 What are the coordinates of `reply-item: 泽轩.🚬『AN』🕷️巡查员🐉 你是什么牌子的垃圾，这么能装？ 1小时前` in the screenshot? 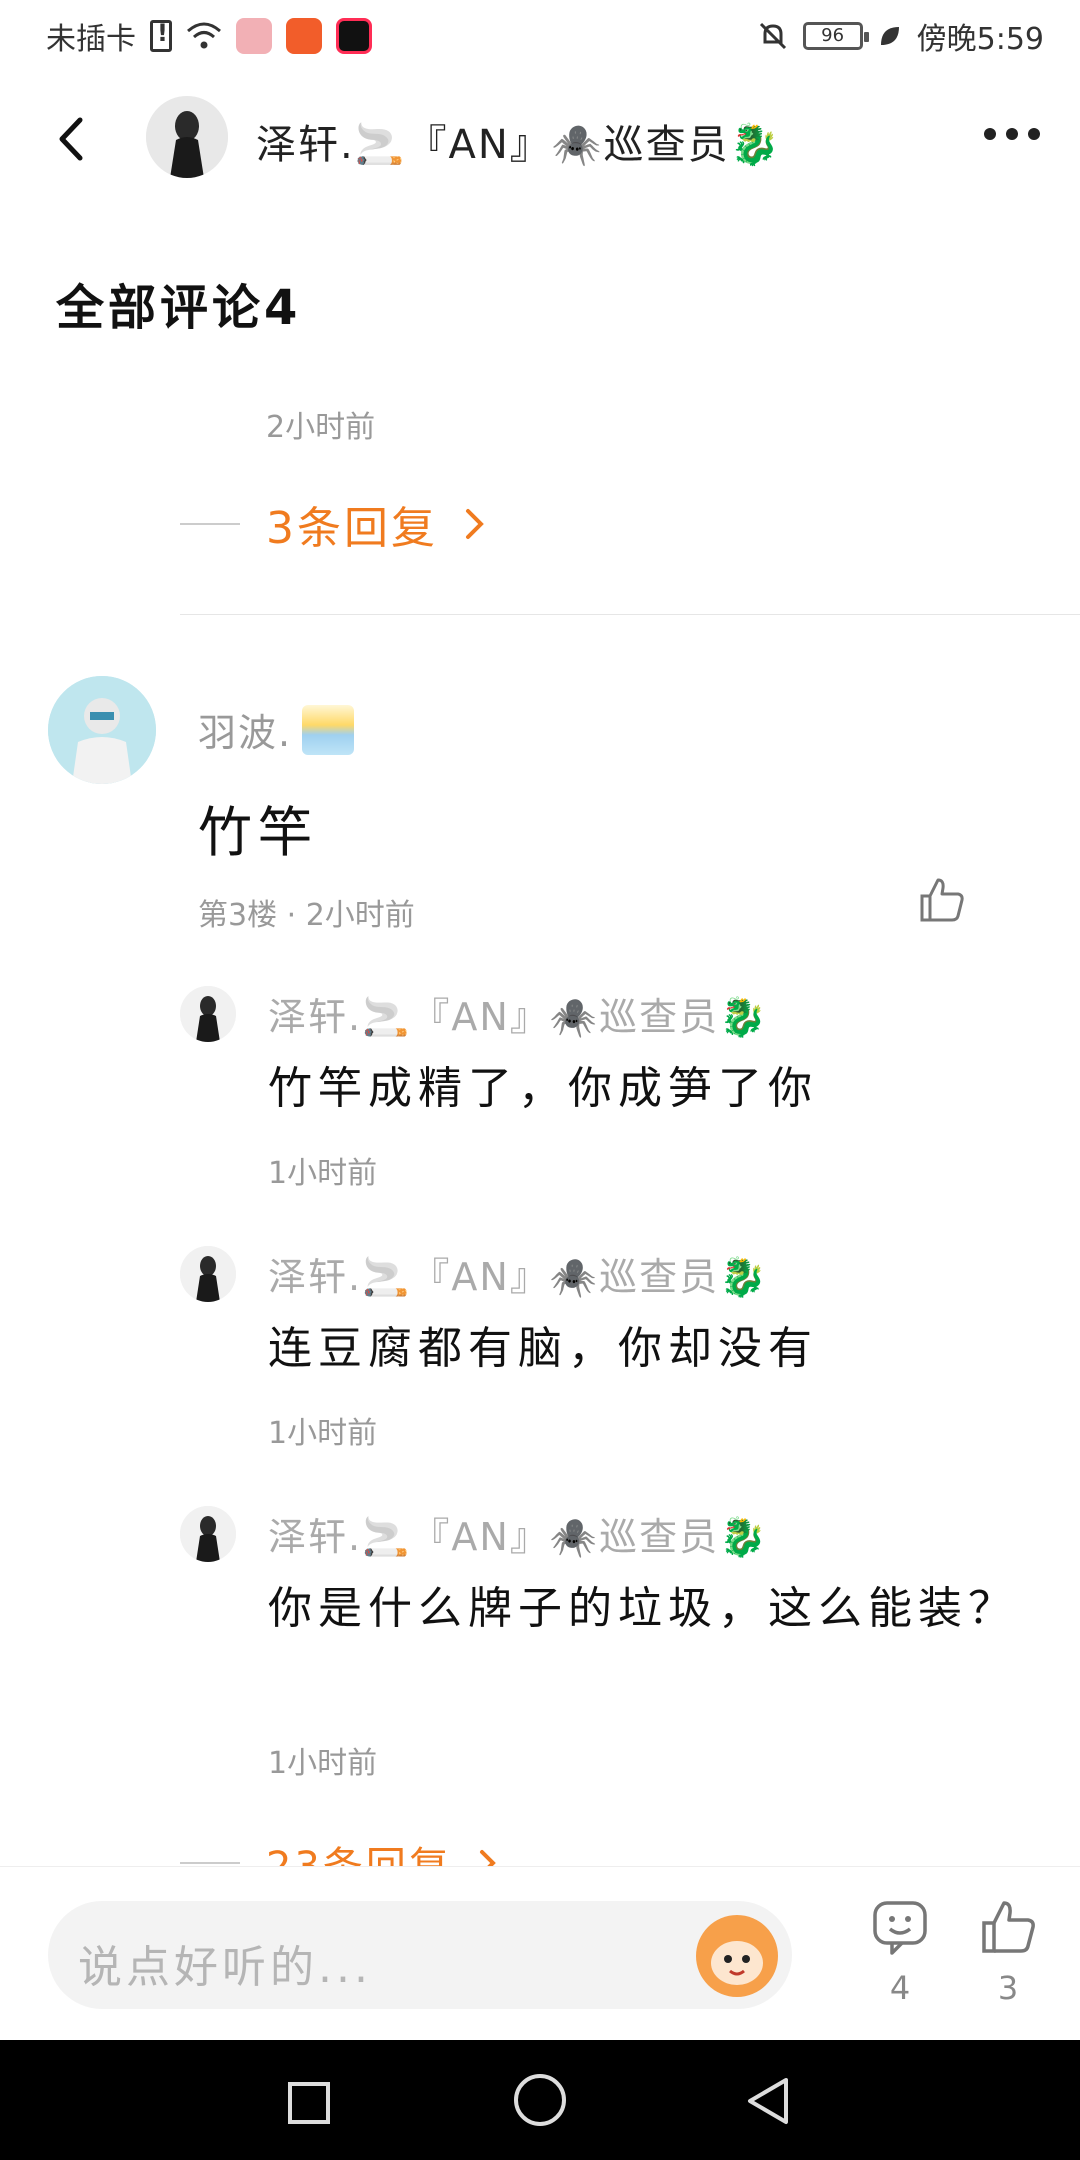 It's located at (610, 1646).